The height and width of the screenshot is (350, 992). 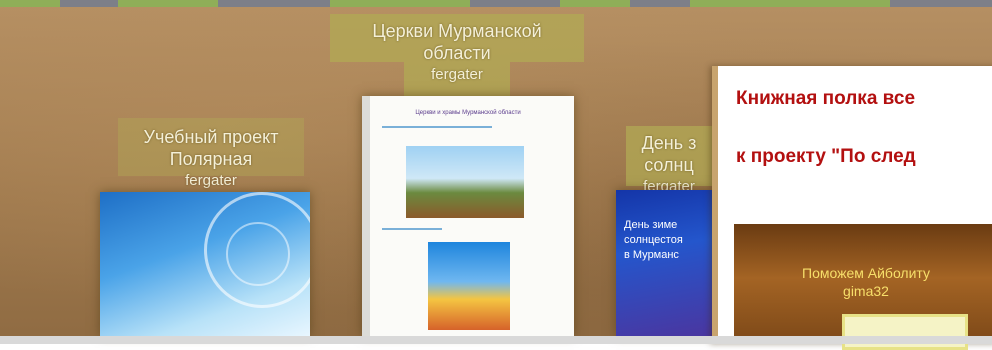 What do you see at coordinates (496, 340) in the screenshot?
I see `bottom-border-strip` at bounding box center [496, 340].